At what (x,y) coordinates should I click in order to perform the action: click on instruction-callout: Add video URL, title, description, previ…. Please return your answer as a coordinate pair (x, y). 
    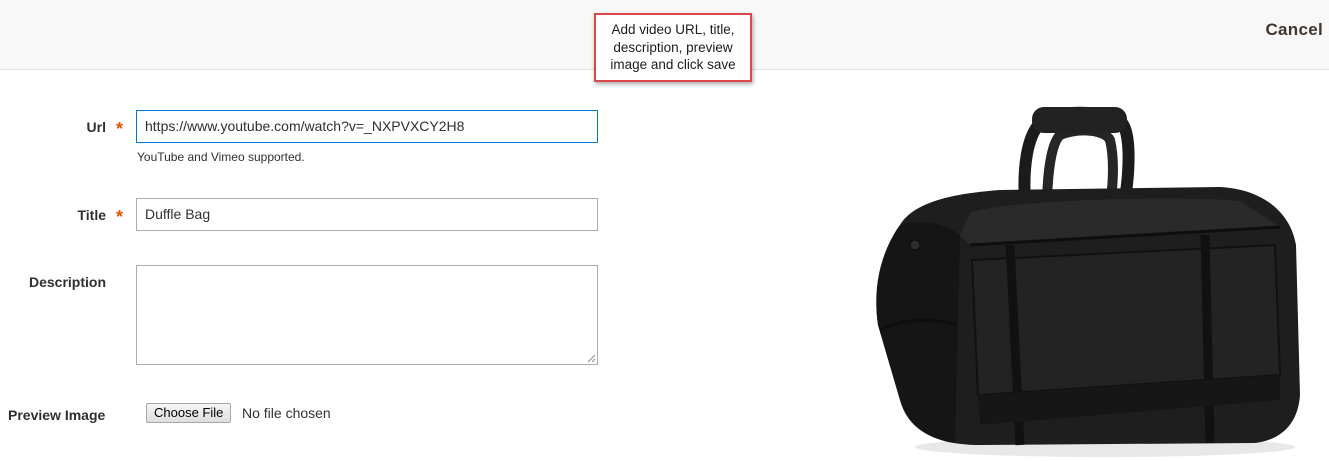
    Looking at the image, I should click on (673, 47).